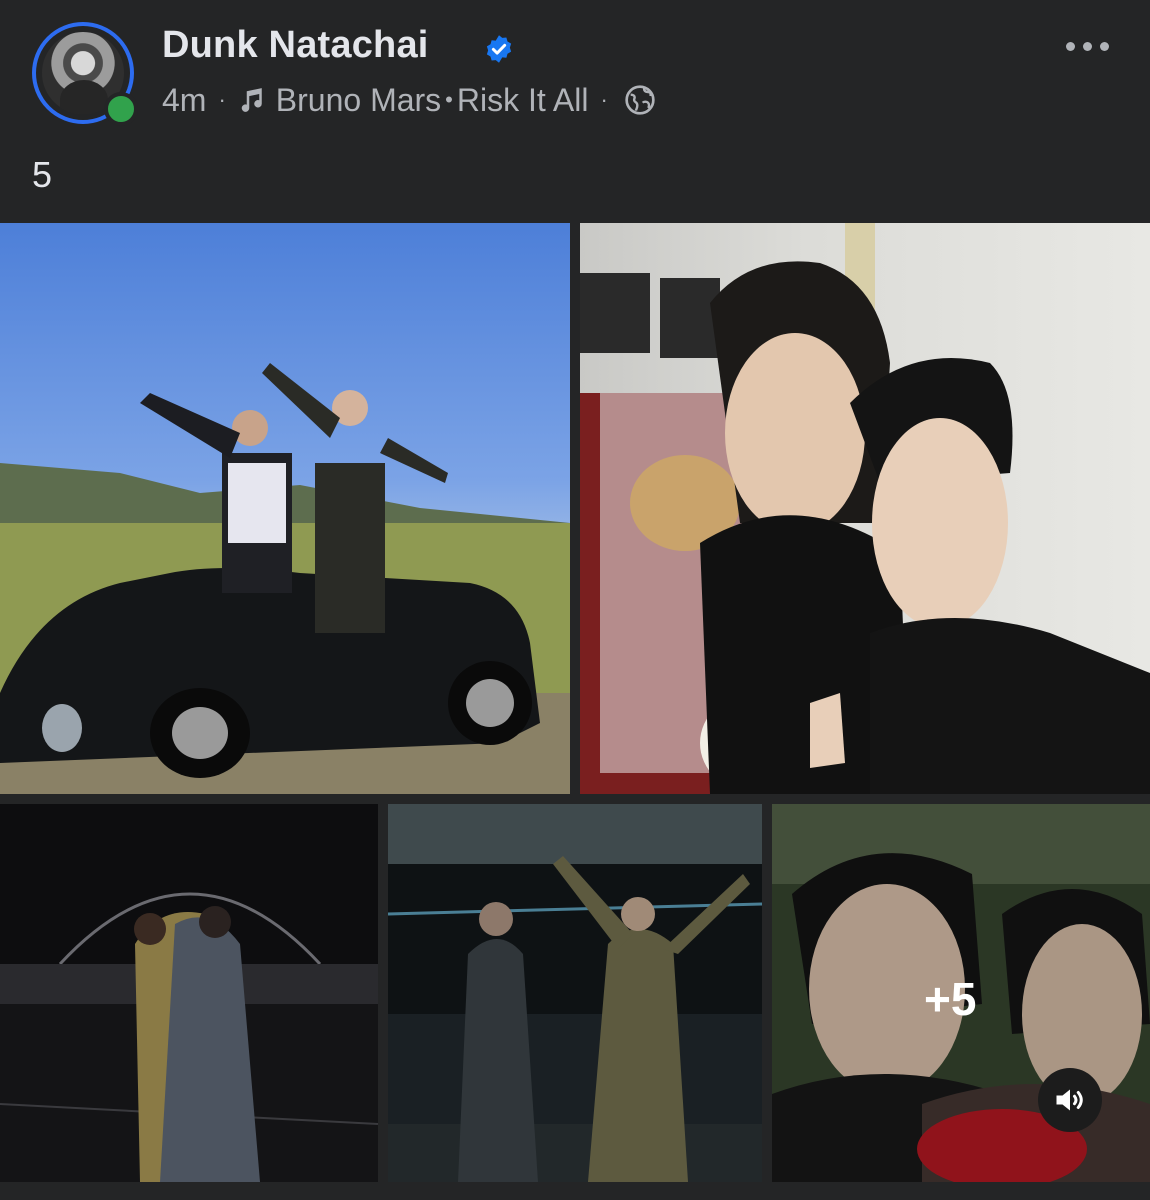 The height and width of the screenshot is (1200, 1150). Describe the element at coordinates (121, 109) in the screenshot. I see `online-status-indicator` at that location.